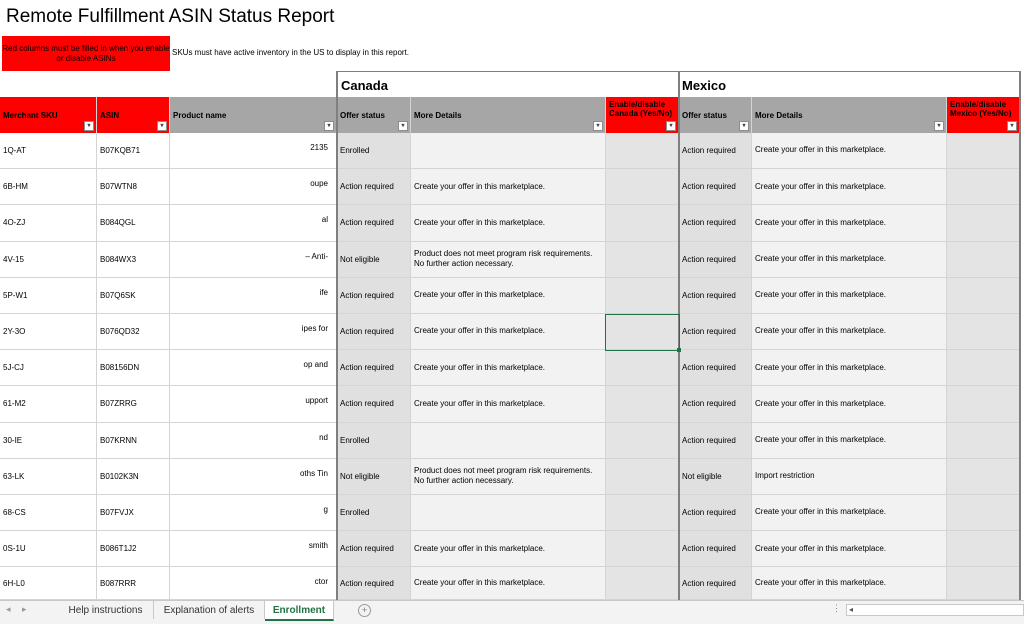 Image resolution: width=1024 pixels, height=624 pixels. Describe the element at coordinates (133, 151) in the screenshot. I see `asin-cell: B07KQB71` at that location.